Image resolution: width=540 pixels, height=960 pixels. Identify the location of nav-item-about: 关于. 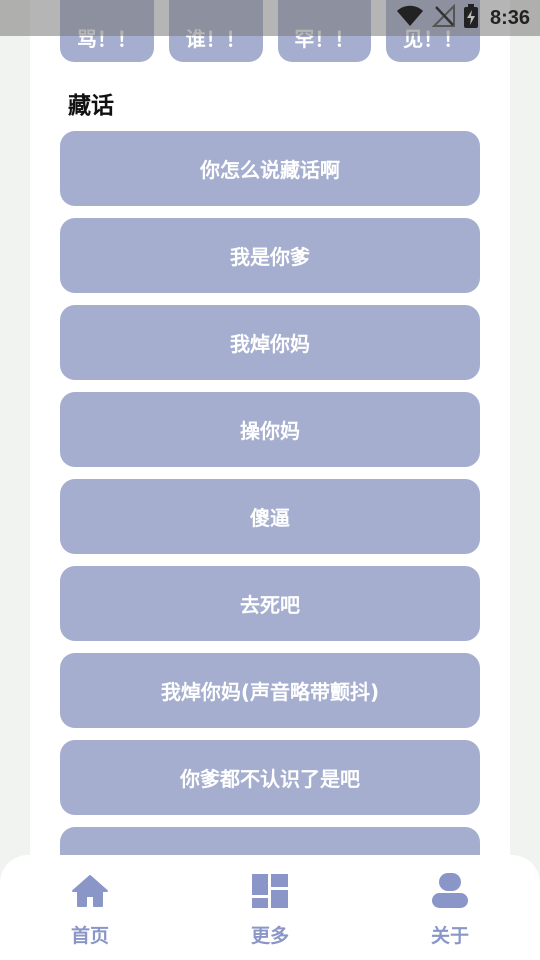
(450, 911).